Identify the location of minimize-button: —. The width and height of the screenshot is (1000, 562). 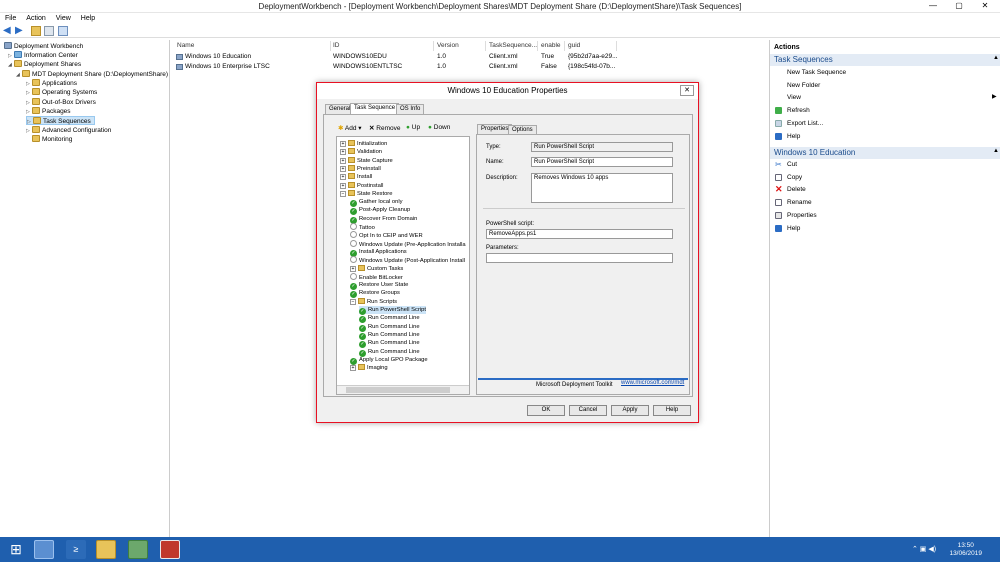
(933, 6).